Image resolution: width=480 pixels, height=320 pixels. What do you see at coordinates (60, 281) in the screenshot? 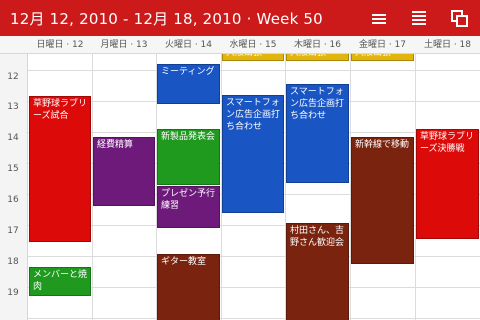
I see `calendar-event: メンバーと焼肉` at bounding box center [60, 281].